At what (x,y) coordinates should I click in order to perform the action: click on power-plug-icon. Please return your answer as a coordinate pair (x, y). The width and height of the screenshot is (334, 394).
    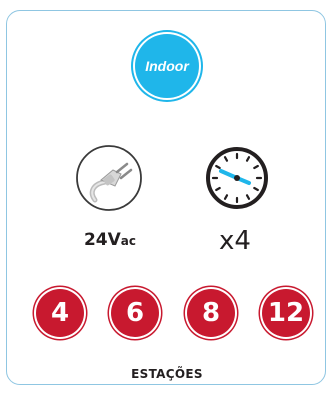
    Looking at the image, I should click on (109, 180).